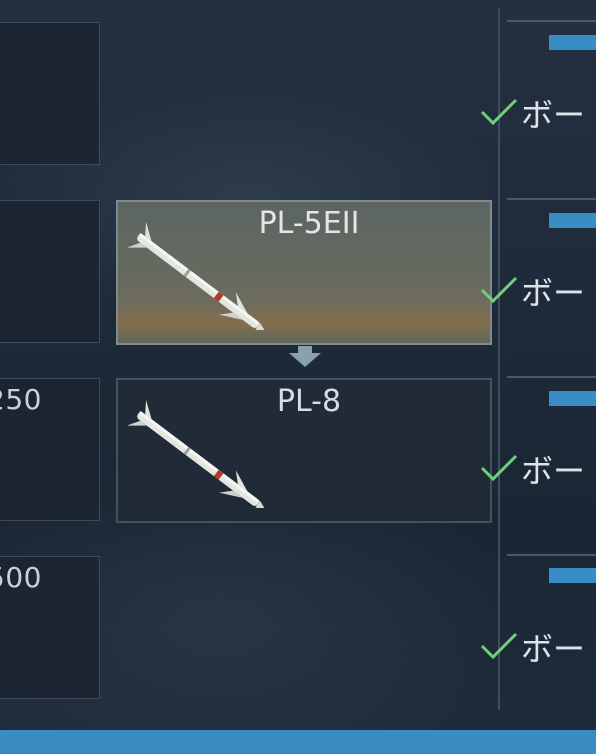 The height and width of the screenshot is (754, 596). What do you see at coordinates (304, 272) in the screenshot?
I see `weapon-card-selected: PL-5EII` at bounding box center [304, 272].